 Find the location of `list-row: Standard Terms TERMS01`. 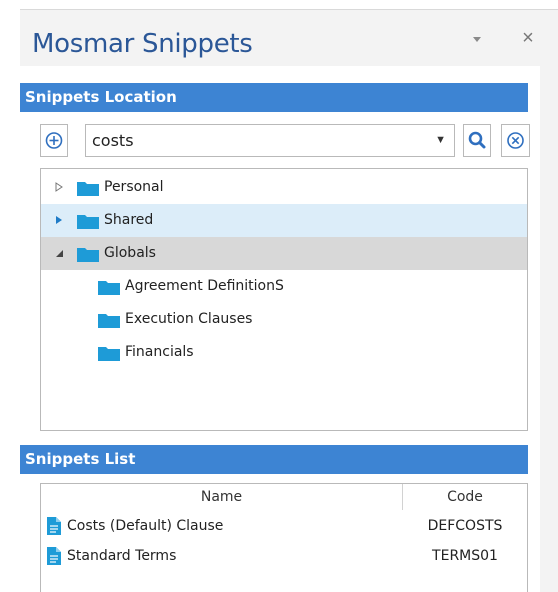

list-row: Standard Terms TERMS01 is located at coordinates (284, 556).